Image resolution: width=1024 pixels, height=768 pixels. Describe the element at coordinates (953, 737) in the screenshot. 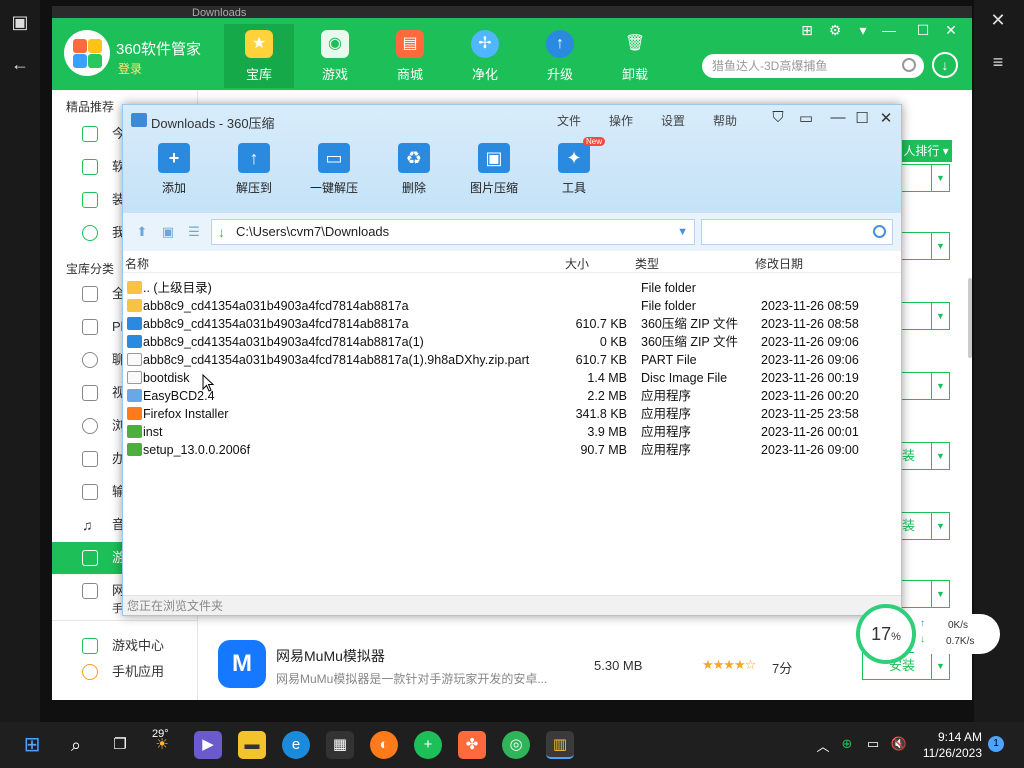

I see `clock-time: 9:14 AM` at that location.